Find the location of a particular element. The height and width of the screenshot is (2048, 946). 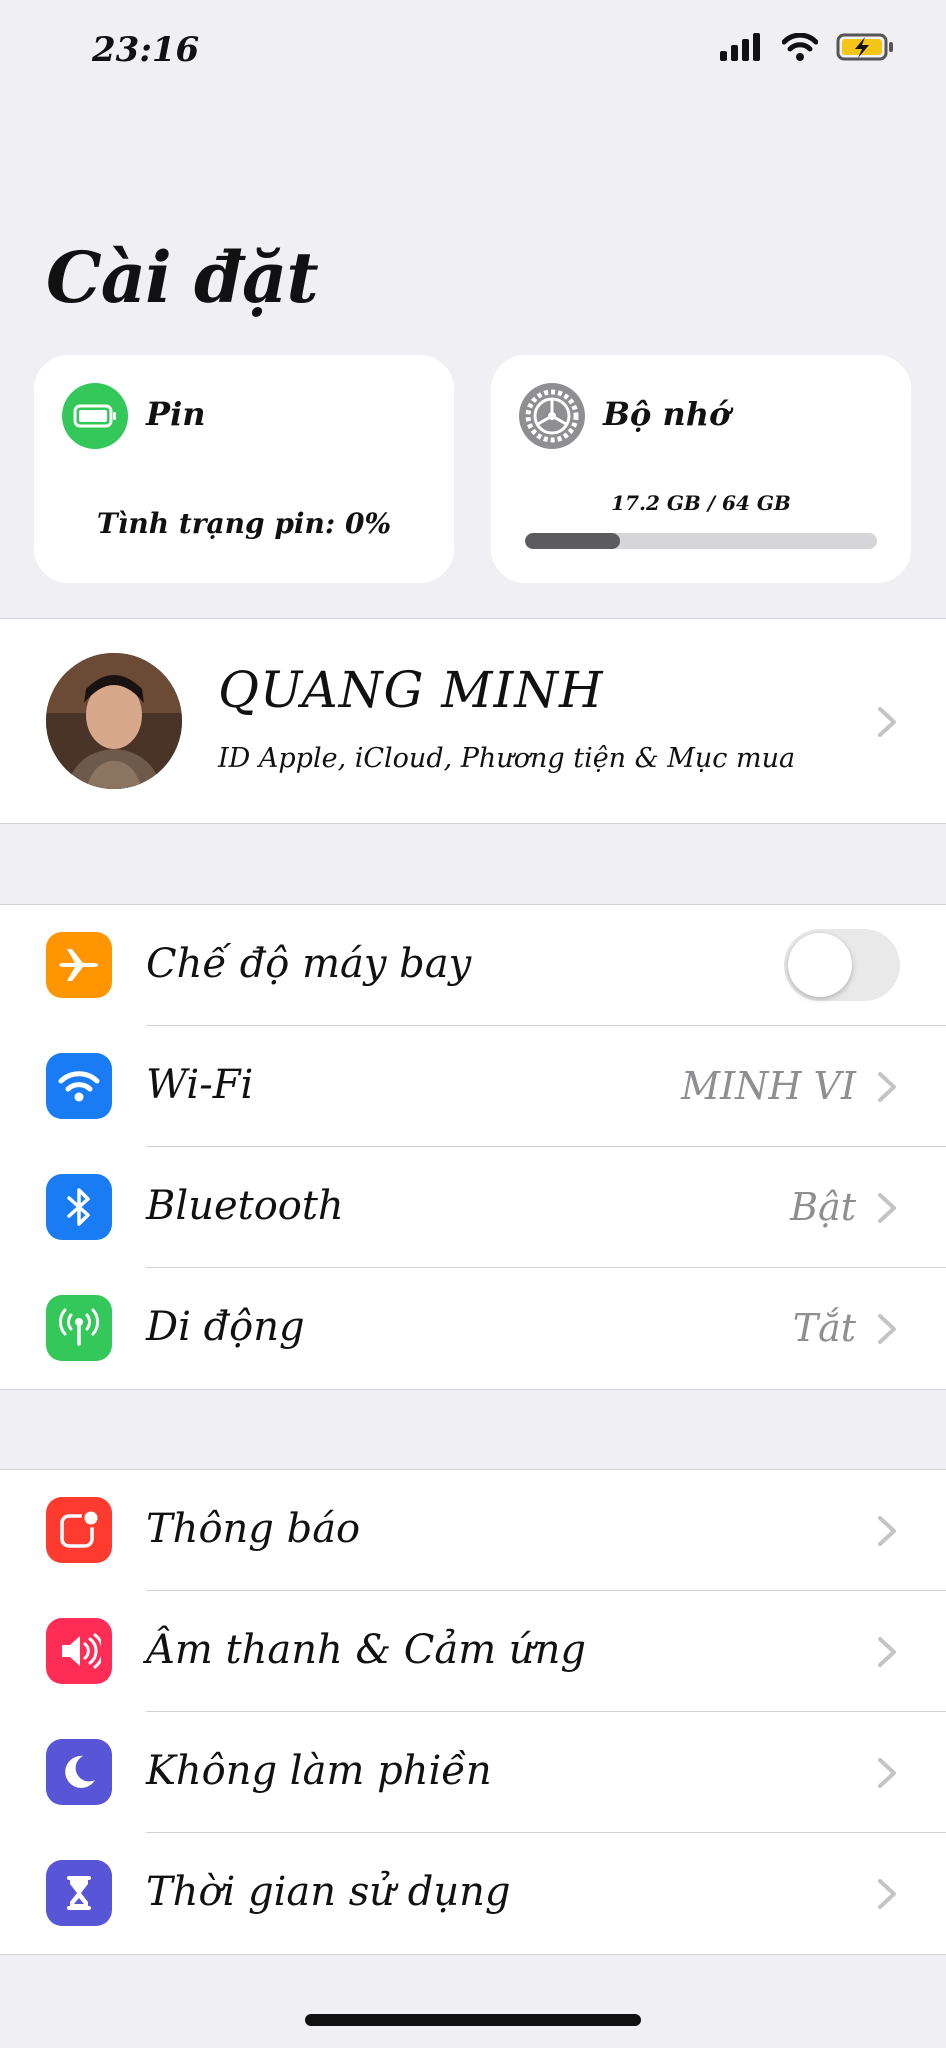

bluetooth-icon is located at coordinates (79, 1207).